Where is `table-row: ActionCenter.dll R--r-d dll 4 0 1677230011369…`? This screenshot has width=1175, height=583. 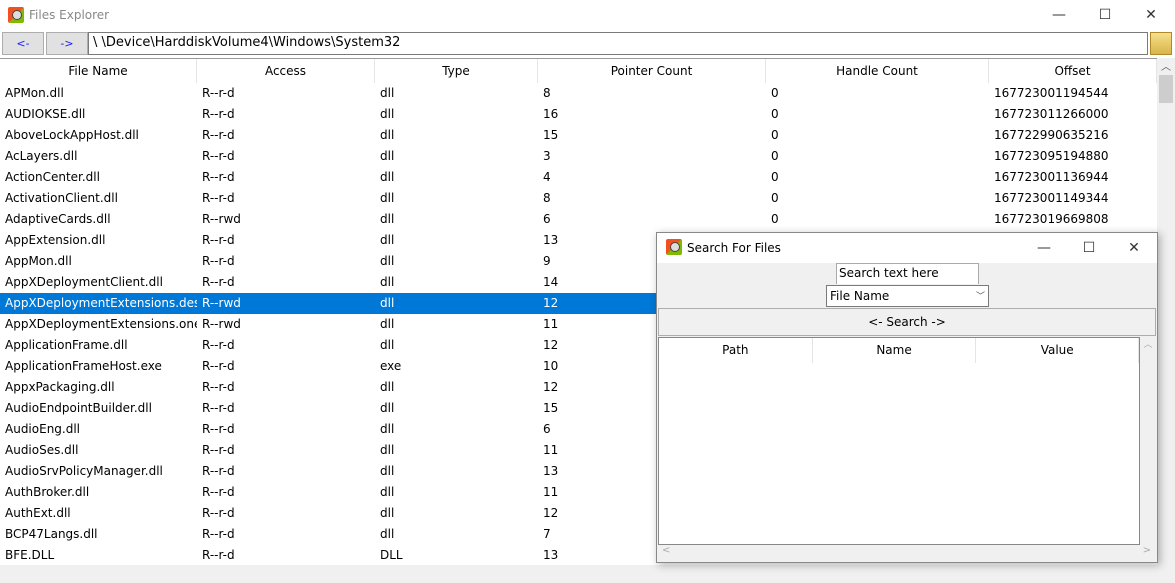
table-row: ActionCenter.dll R--r-d dll 4 0 1677230011369… is located at coordinates (578, 177).